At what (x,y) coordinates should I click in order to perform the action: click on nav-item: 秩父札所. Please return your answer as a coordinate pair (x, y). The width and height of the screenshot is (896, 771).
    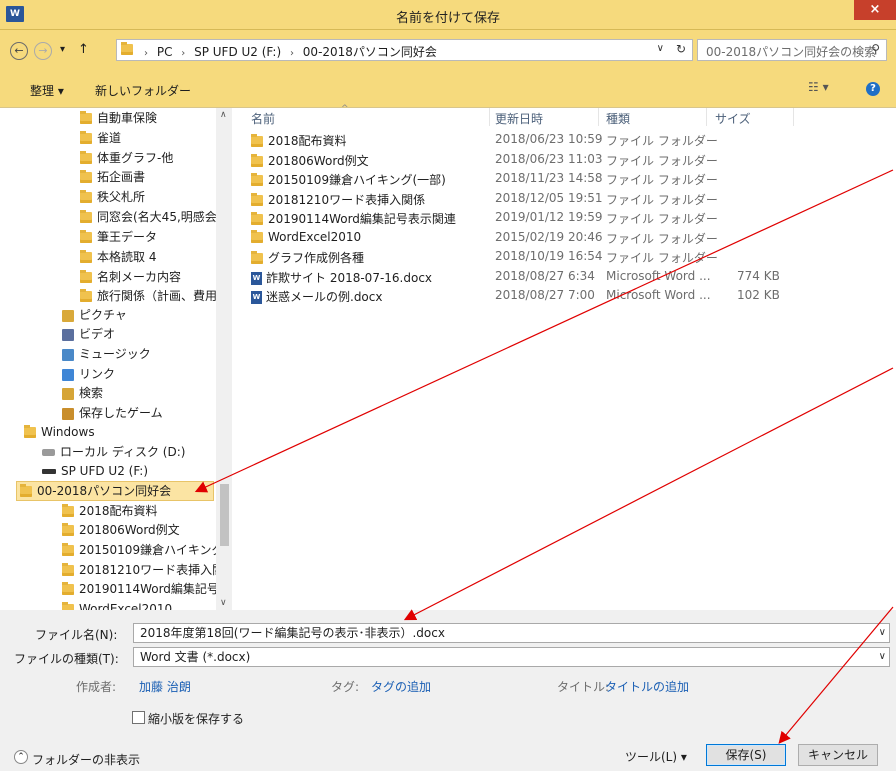
    Looking at the image, I should click on (112, 197).